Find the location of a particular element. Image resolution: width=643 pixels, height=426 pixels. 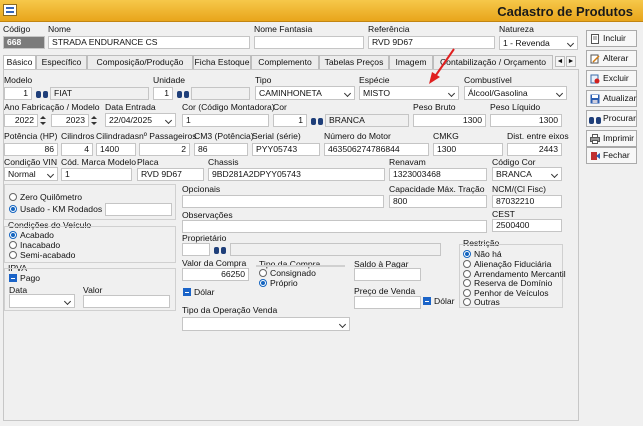

tab-composicao: Composição/Produção is located at coordinates (140, 62).